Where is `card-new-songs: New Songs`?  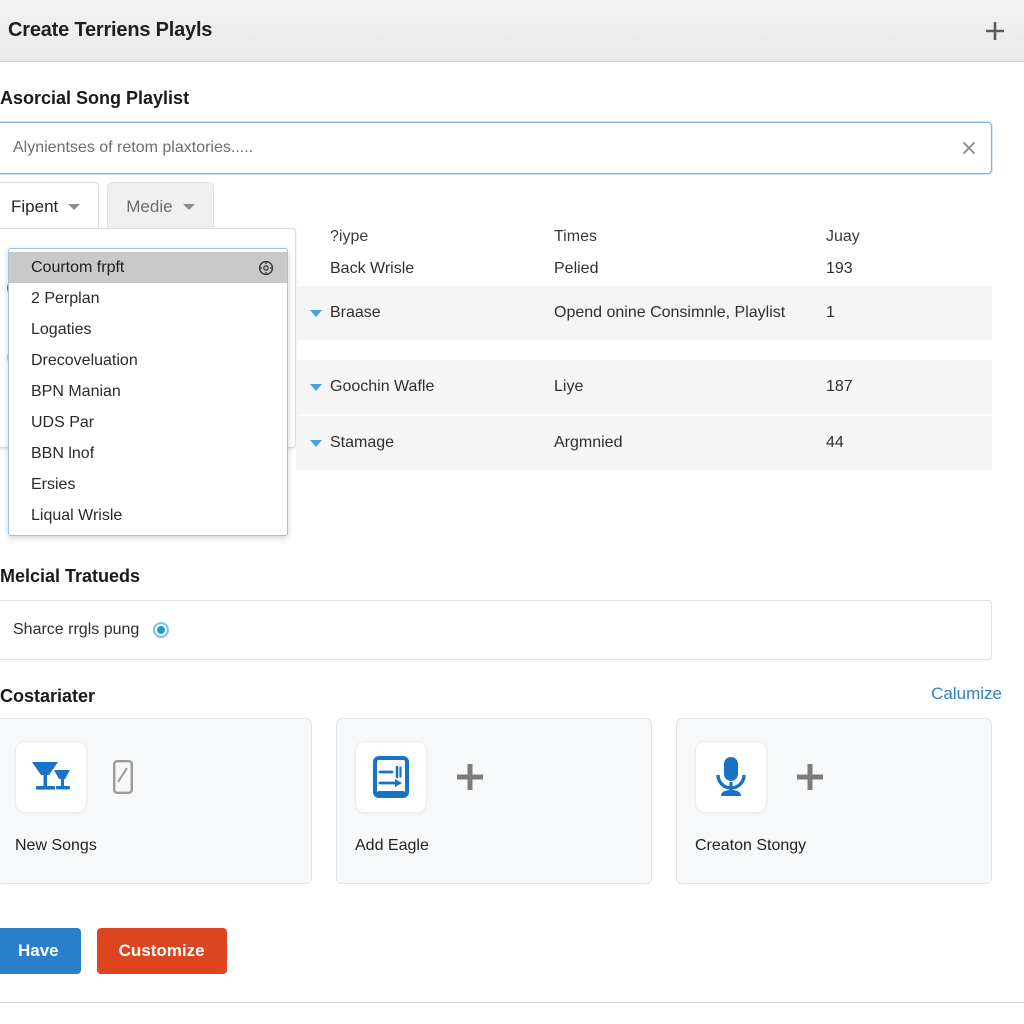 card-new-songs: New Songs is located at coordinates (156, 801).